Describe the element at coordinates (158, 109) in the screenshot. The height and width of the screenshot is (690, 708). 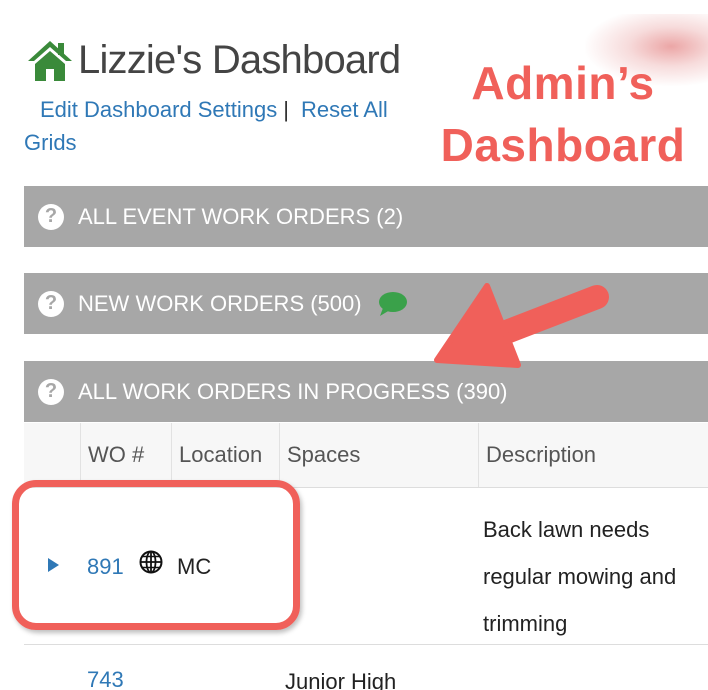
I see `edit-dashboard-settings-link: Edit Dashboard Settings` at that location.